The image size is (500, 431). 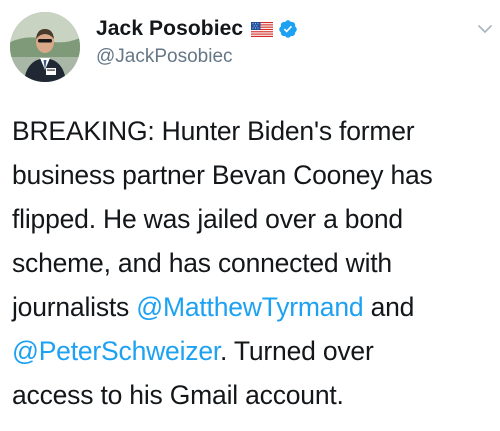 I want to click on tweet-text-line: access to his Gmail account., so click(x=178, y=395).